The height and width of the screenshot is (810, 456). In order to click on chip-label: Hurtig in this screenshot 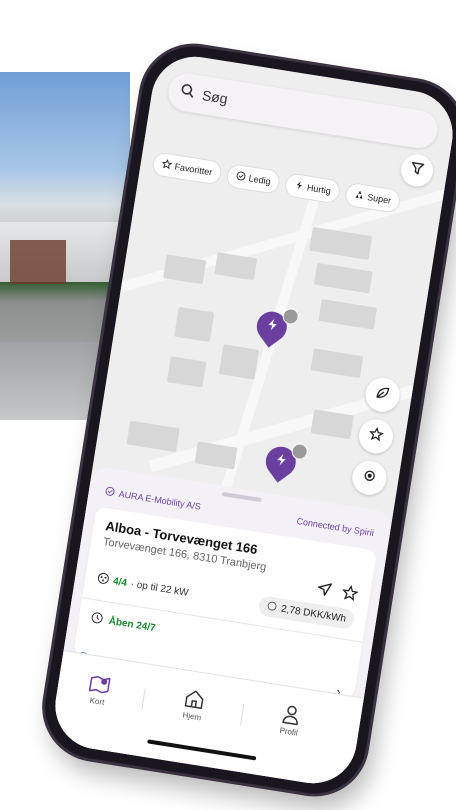, I will do `click(319, 189)`.